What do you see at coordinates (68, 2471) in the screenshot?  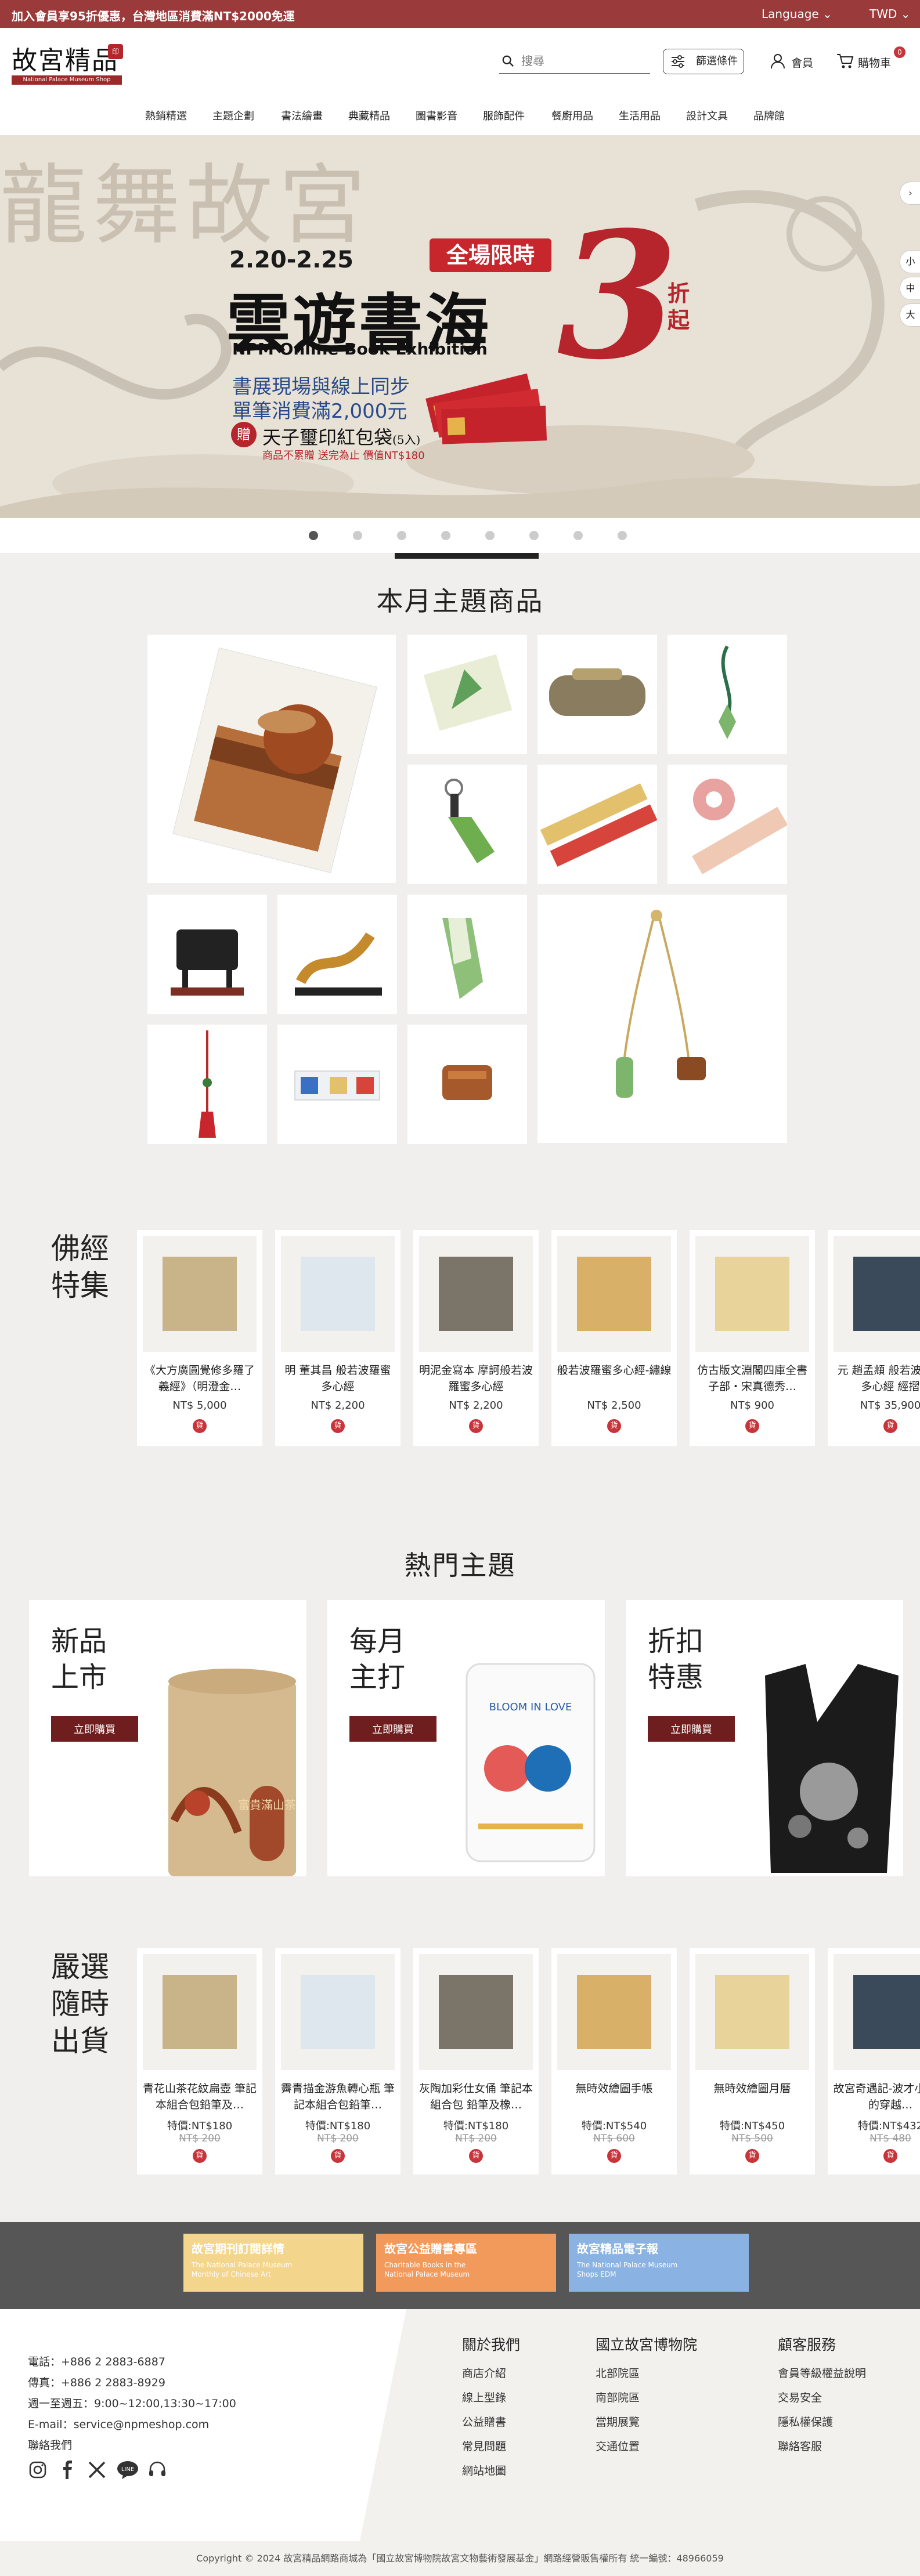 I see `facebook-icon` at bounding box center [68, 2471].